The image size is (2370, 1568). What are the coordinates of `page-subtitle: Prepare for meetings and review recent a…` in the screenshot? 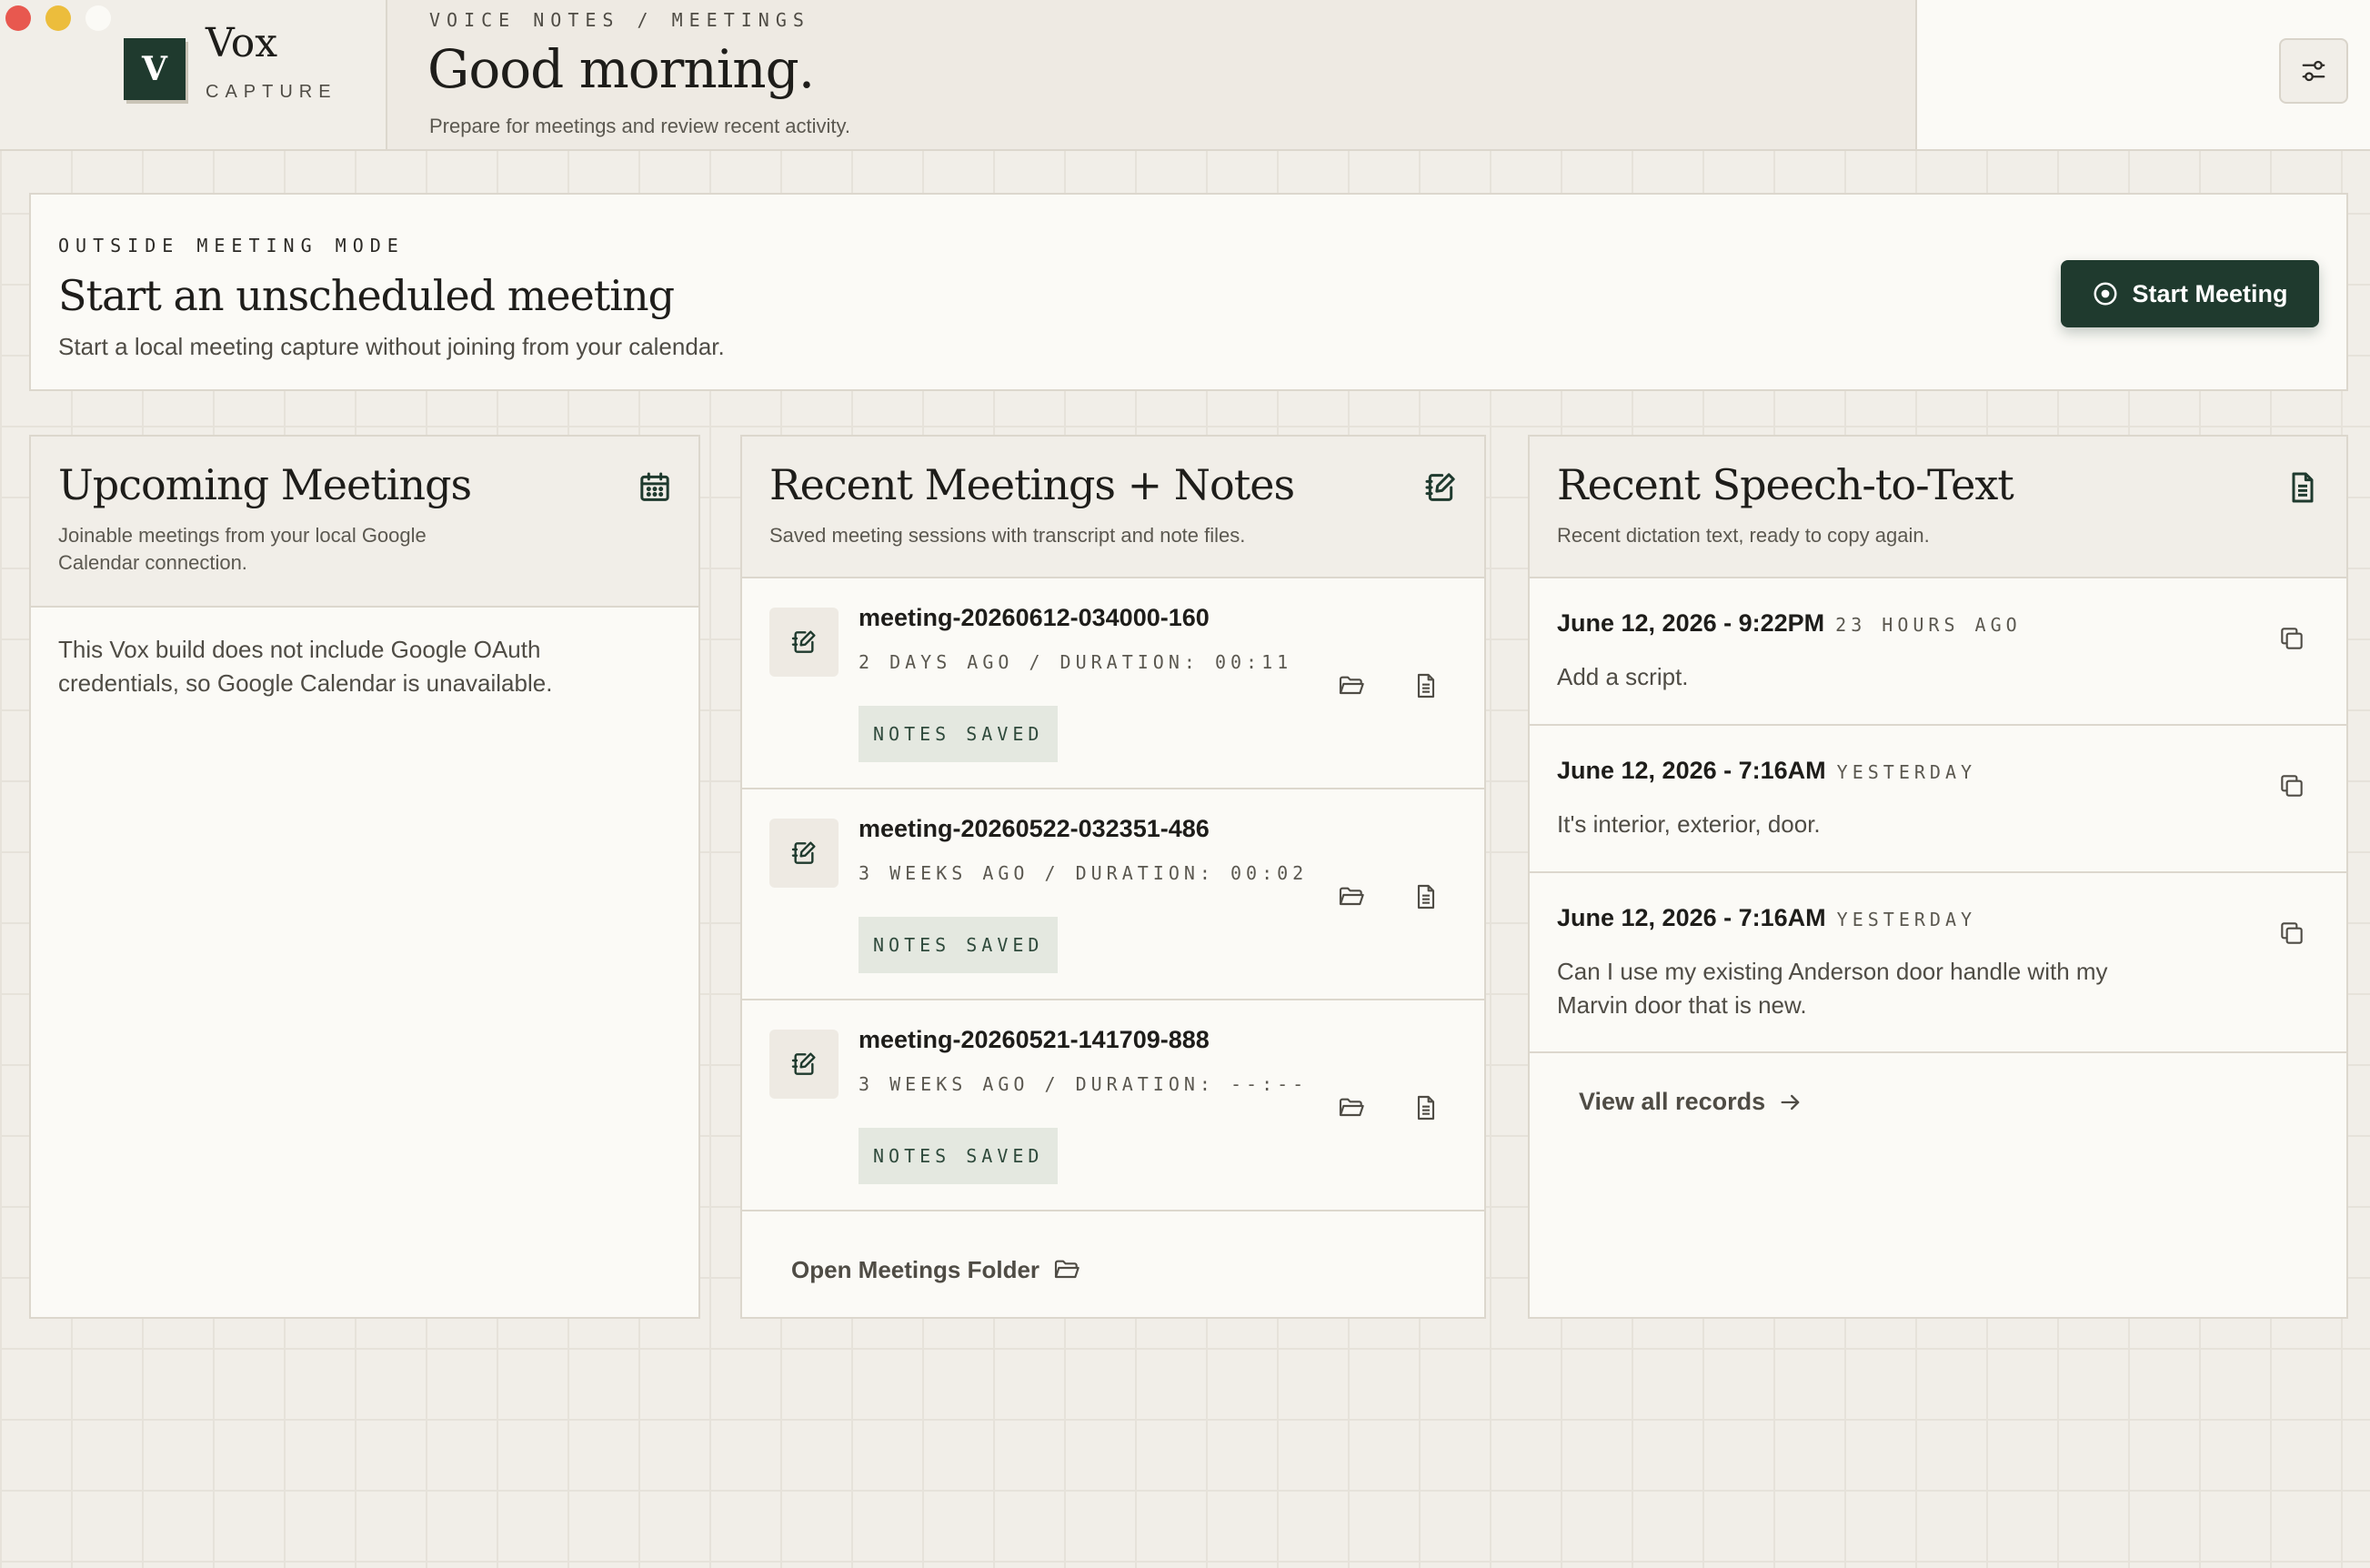 It's located at (640, 126).